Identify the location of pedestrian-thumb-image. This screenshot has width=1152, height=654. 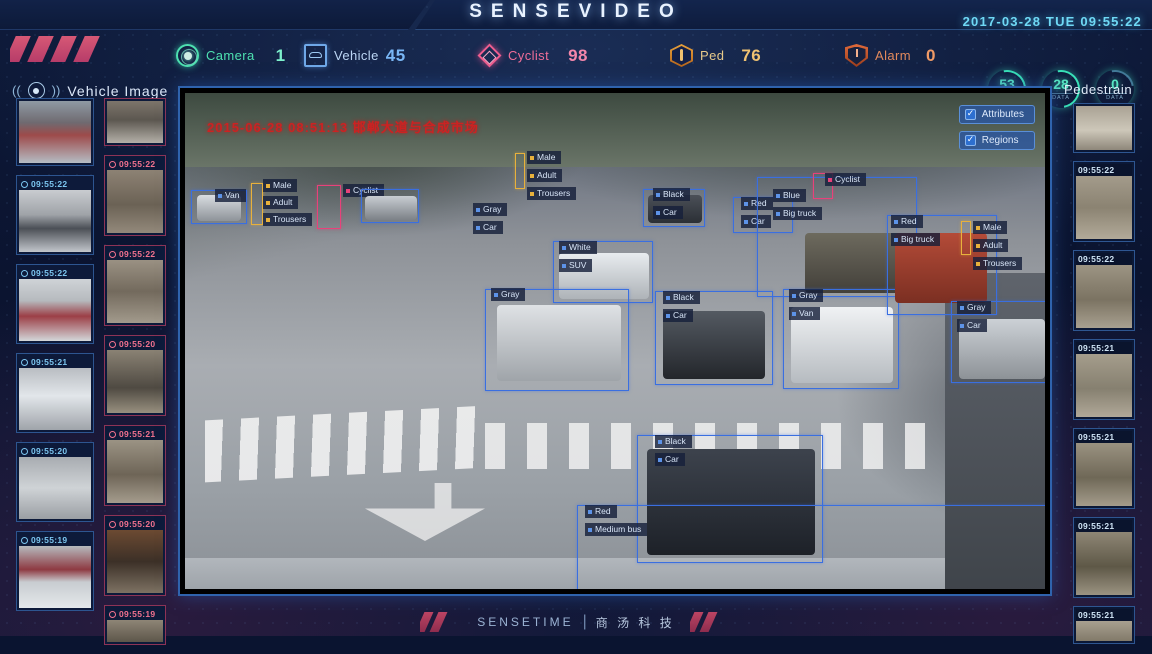
(1104, 128).